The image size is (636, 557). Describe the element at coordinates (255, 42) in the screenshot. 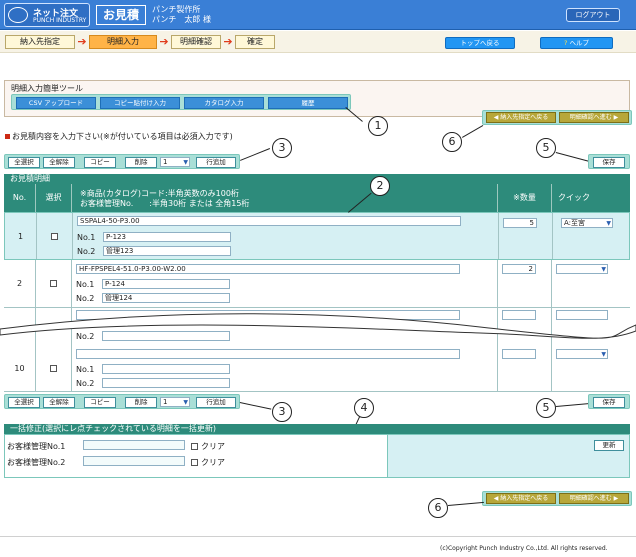

I see `step-finalize: 確定` at that location.